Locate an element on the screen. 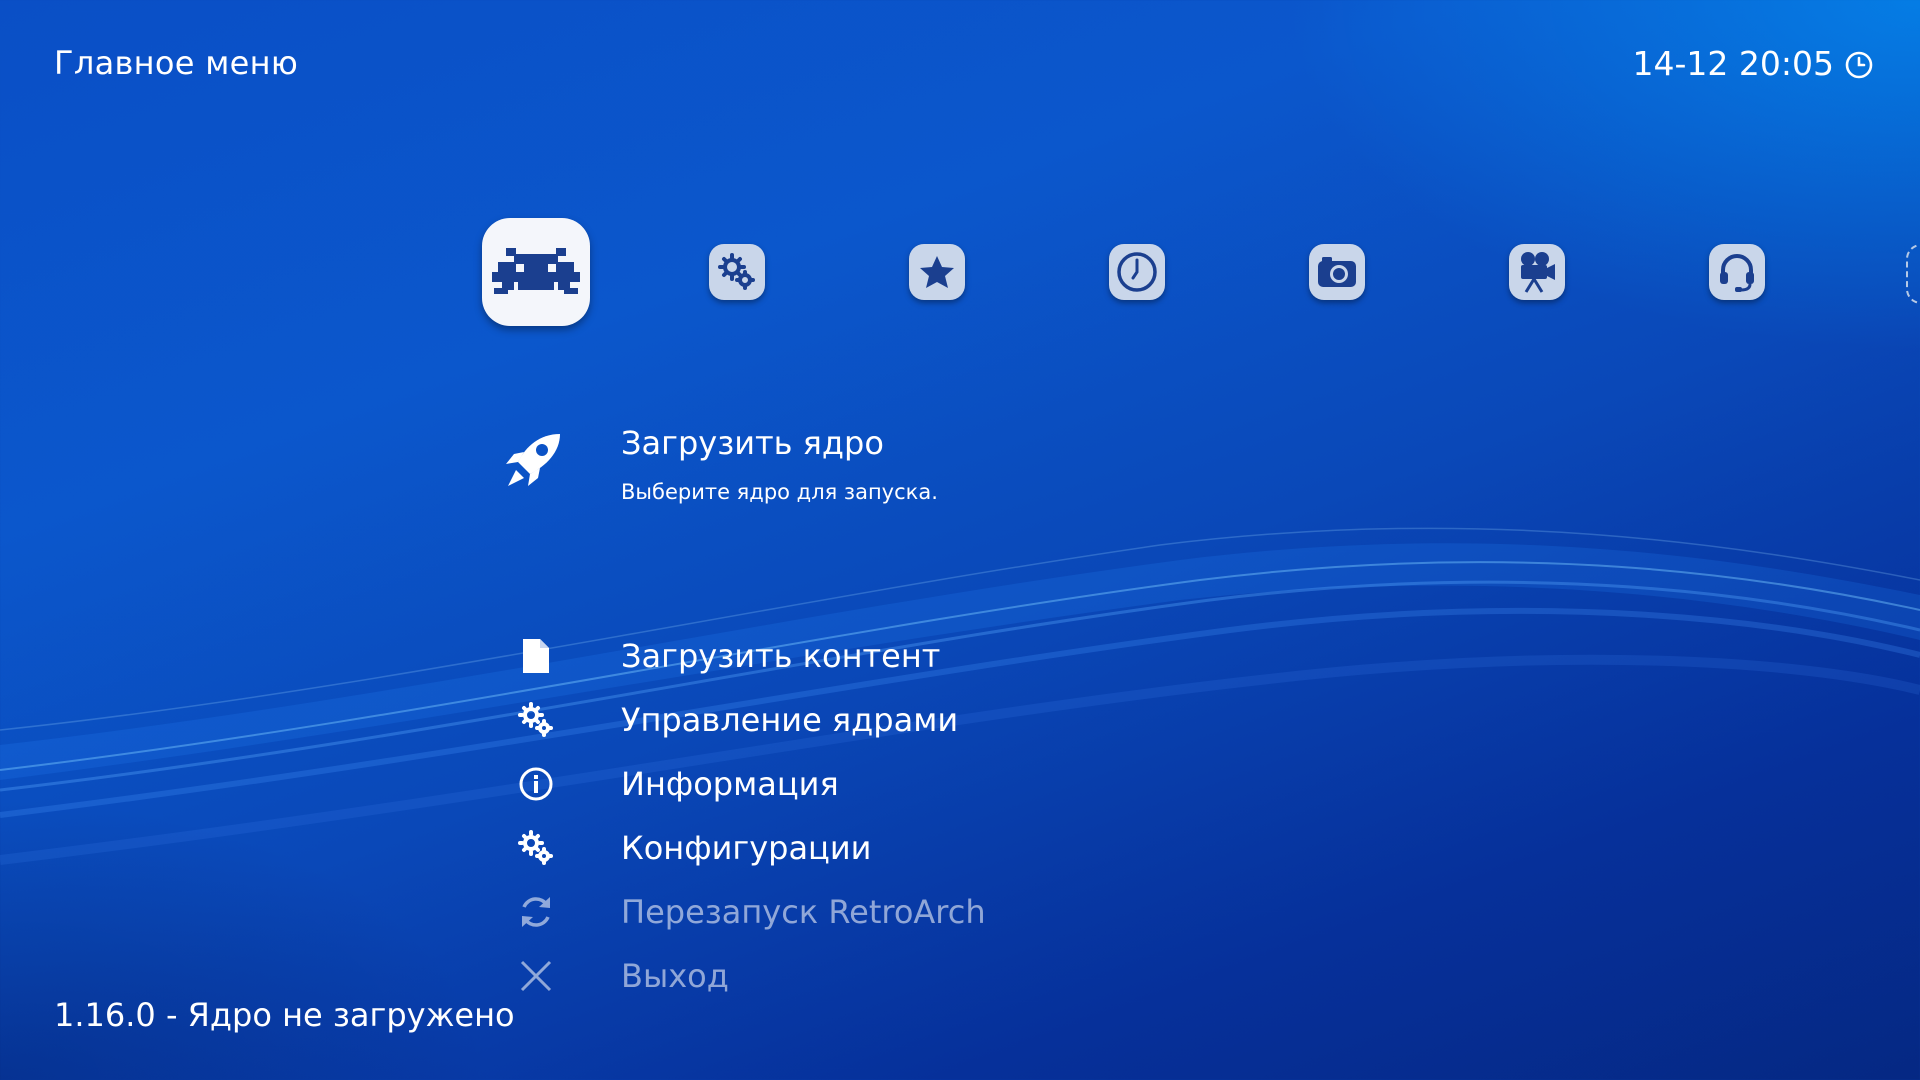 The height and width of the screenshot is (1080, 1920). menu-item-configurations: Конфигурации is located at coordinates (690, 848).